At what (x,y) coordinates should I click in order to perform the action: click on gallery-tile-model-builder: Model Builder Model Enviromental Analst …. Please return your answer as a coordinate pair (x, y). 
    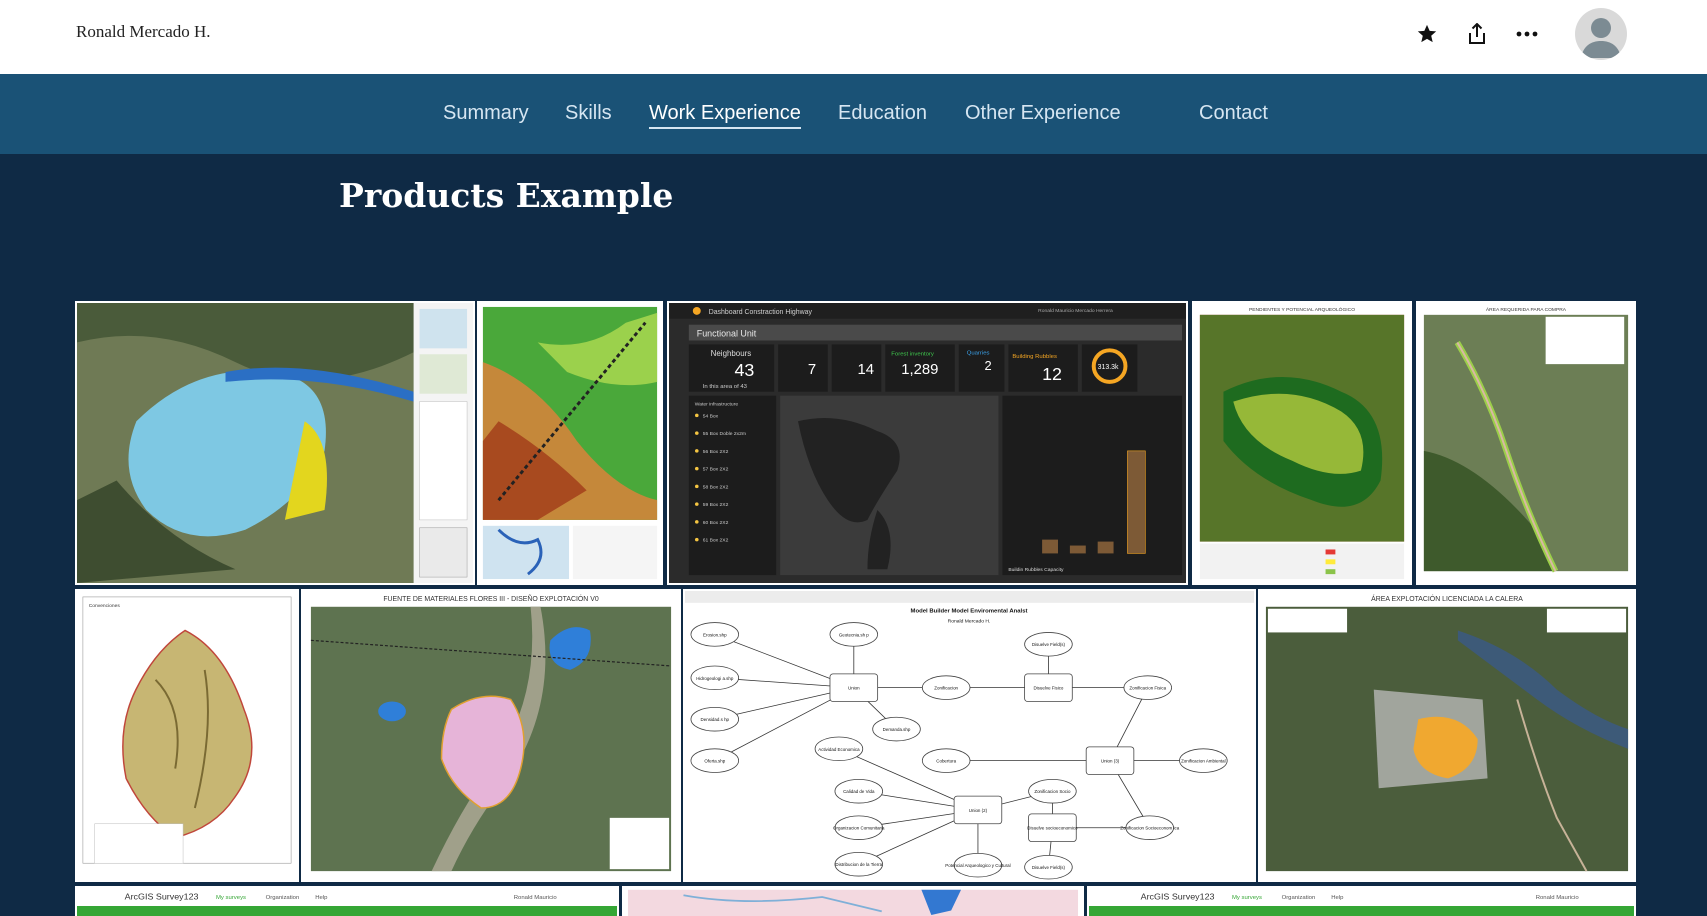
    Looking at the image, I should click on (969, 735).